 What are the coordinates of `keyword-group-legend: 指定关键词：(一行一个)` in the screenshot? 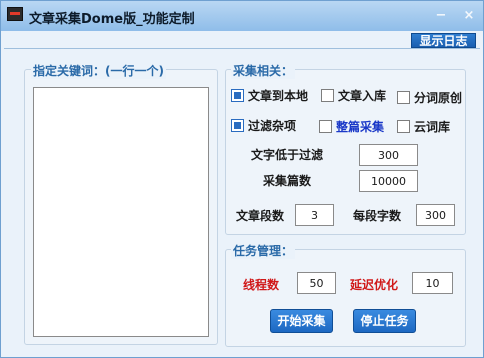 It's located at (98, 70).